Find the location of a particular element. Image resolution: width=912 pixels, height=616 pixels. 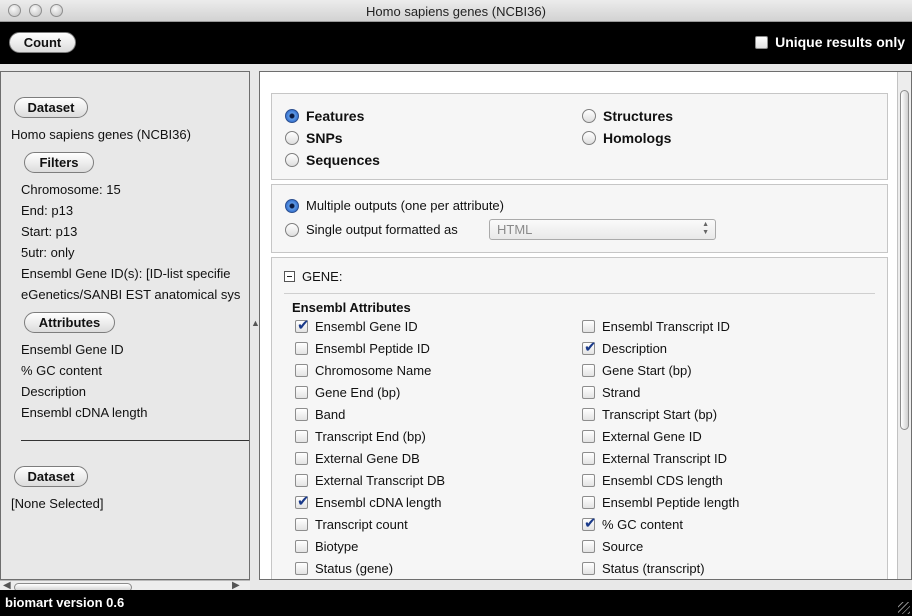

multiple-outputs-radio is located at coordinates (292, 205).